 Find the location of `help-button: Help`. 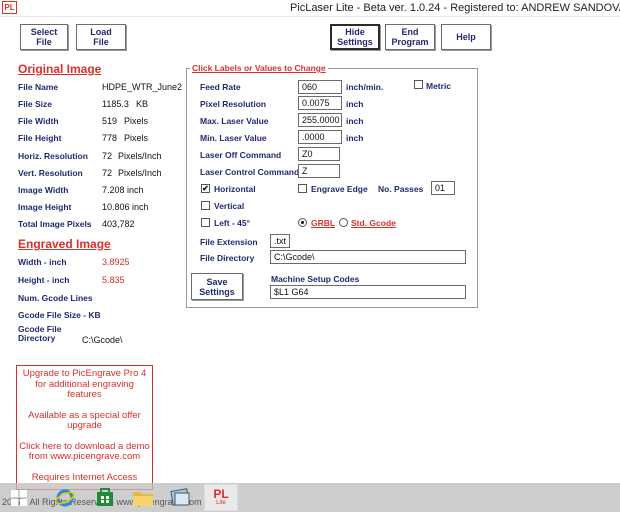

help-button: Help is located at coordinates (466, 37).